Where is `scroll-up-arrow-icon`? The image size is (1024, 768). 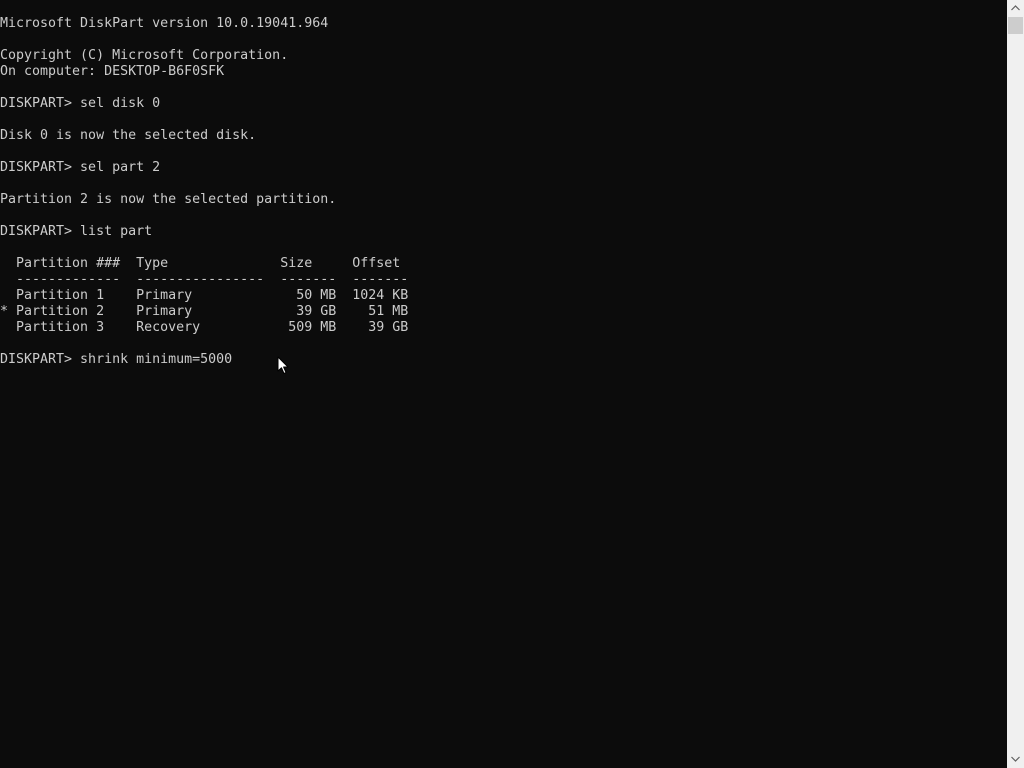 scroll-up-arrow-icon is located at coordinates (1015, 8).